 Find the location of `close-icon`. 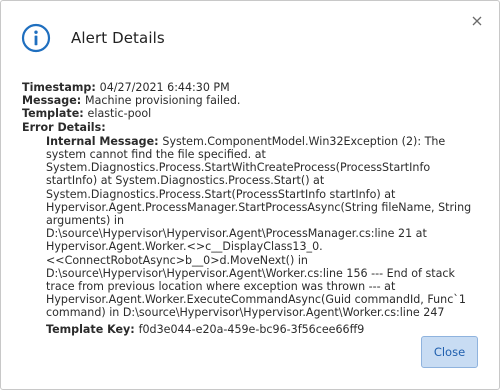

close-icon is located at coordinates (477, 21).